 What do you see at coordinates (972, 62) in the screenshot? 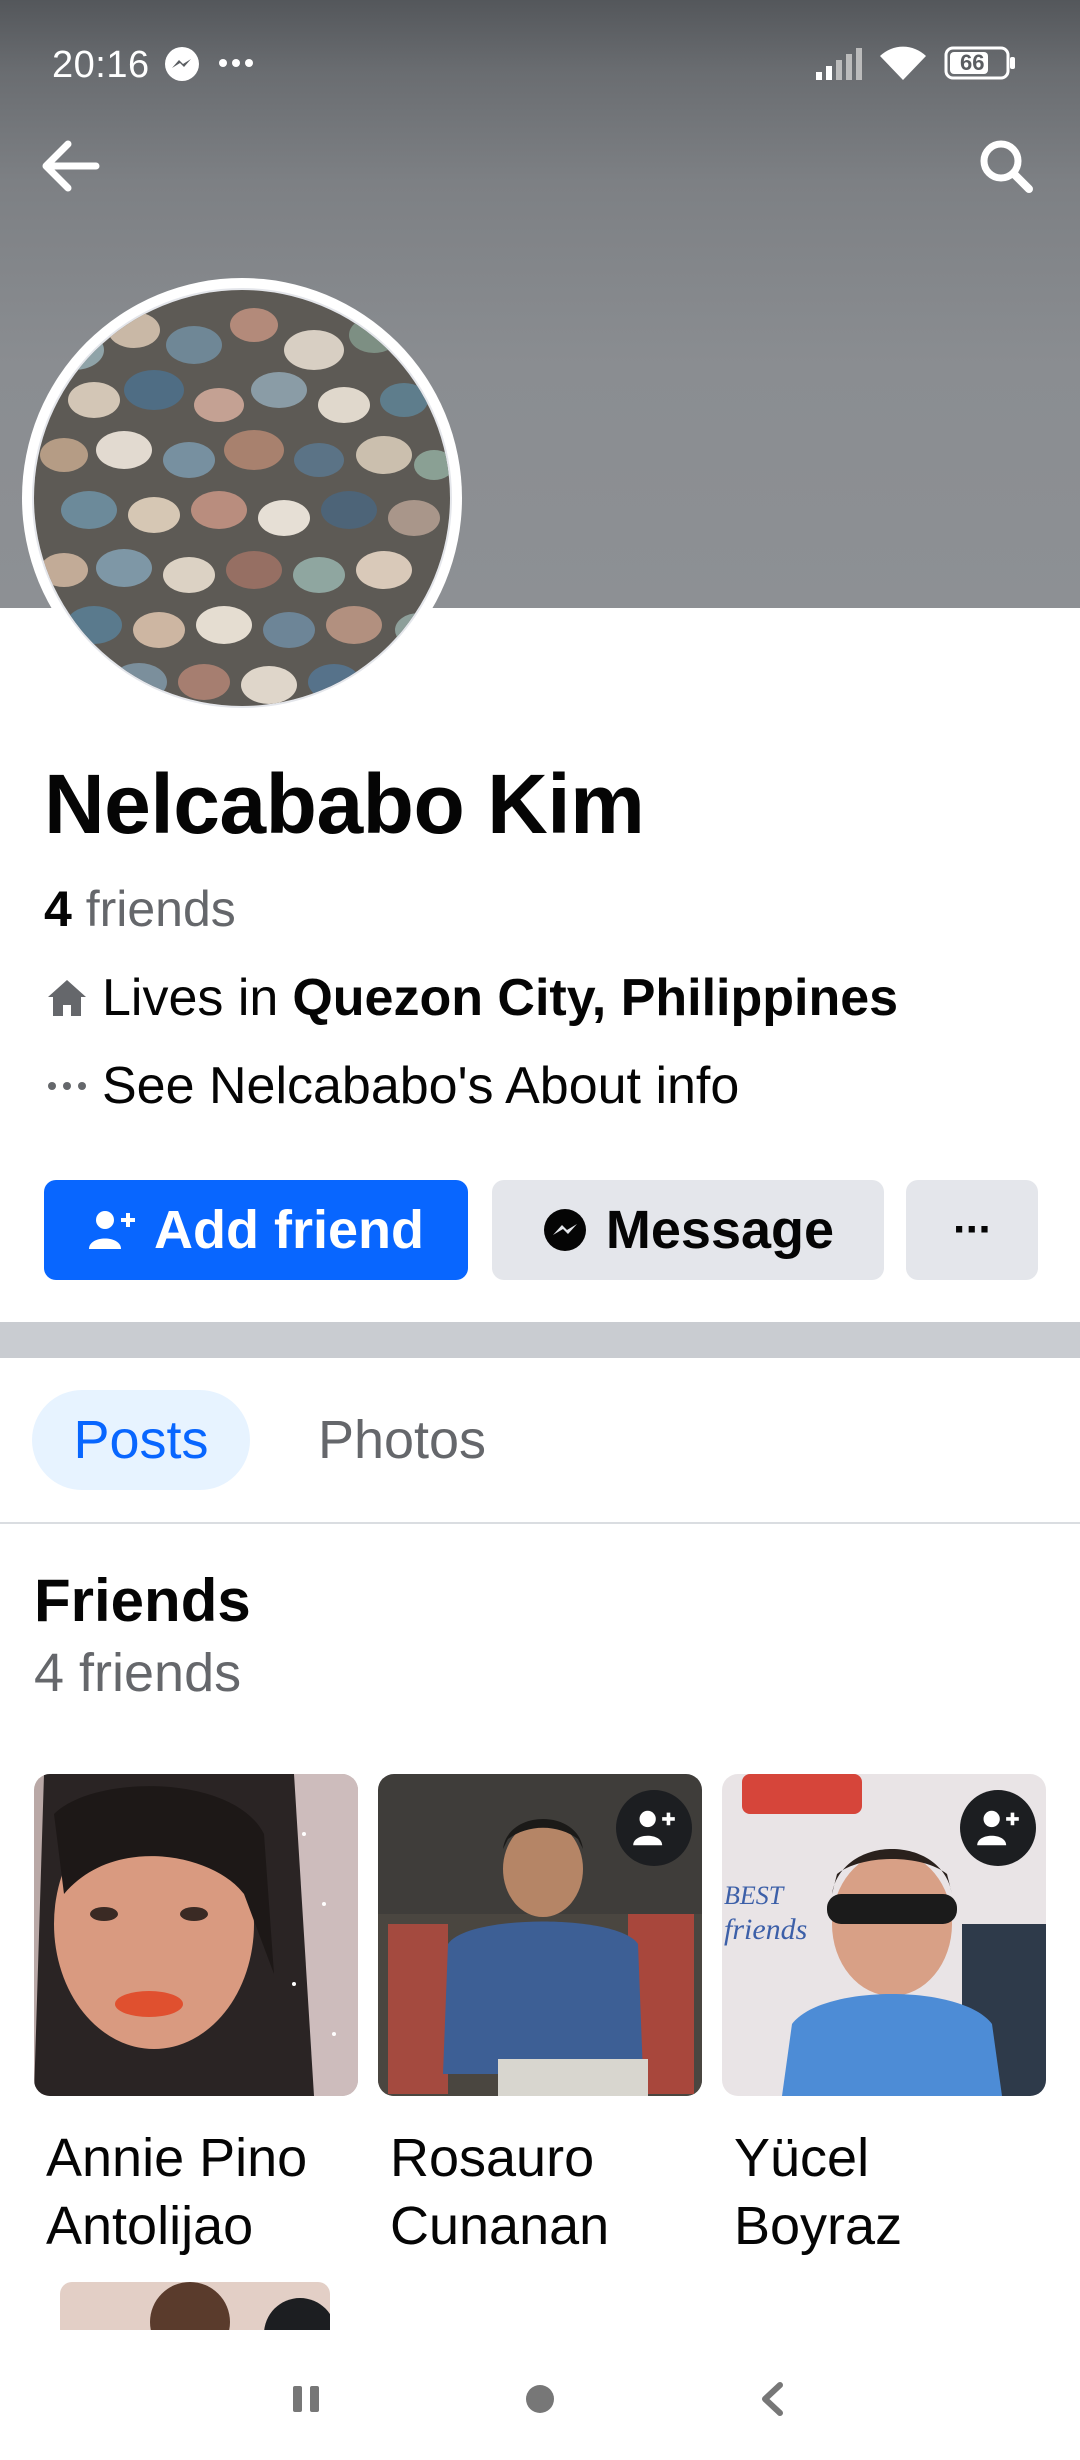
I see `battery-level: 66` at bounding box center [972, 62].